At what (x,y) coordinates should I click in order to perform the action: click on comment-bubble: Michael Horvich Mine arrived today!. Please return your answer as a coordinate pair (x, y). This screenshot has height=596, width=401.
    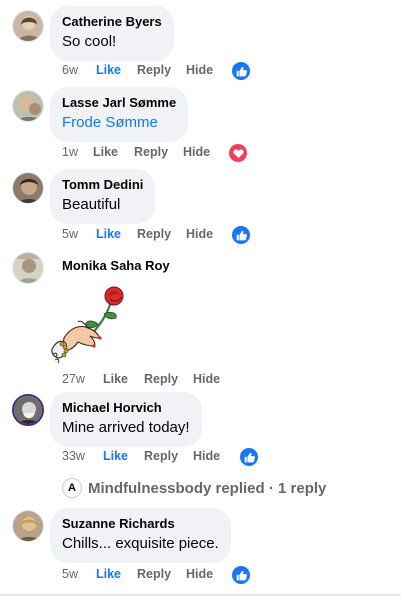
    Looking at the image, I should click on (126, 419).